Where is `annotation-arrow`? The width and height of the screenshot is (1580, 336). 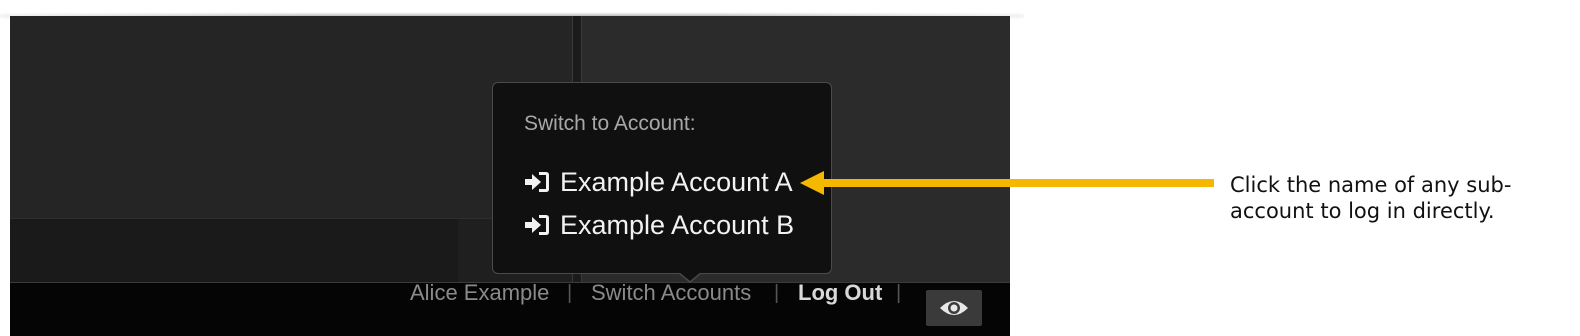 annotation-arrow is located at coordinates (1007, 183).